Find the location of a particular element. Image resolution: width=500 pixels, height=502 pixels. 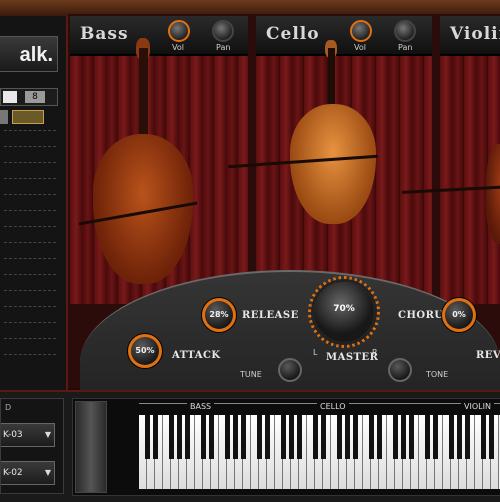

range-label-cello: CELLO is located at coordinates (333, 406).